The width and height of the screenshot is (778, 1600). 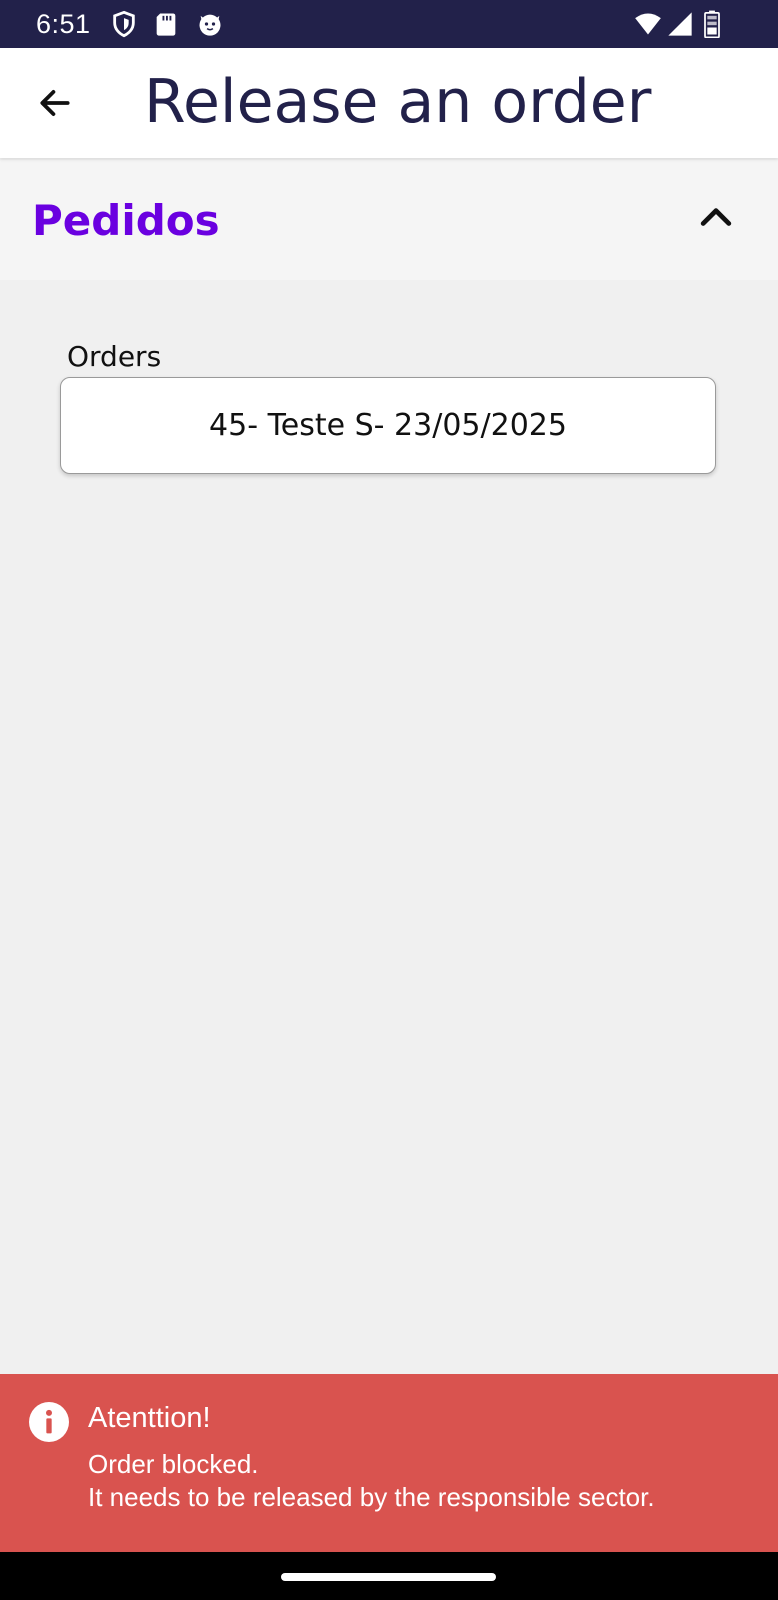 I want to click on status-time: 6:51, so click(x=63, y=24).